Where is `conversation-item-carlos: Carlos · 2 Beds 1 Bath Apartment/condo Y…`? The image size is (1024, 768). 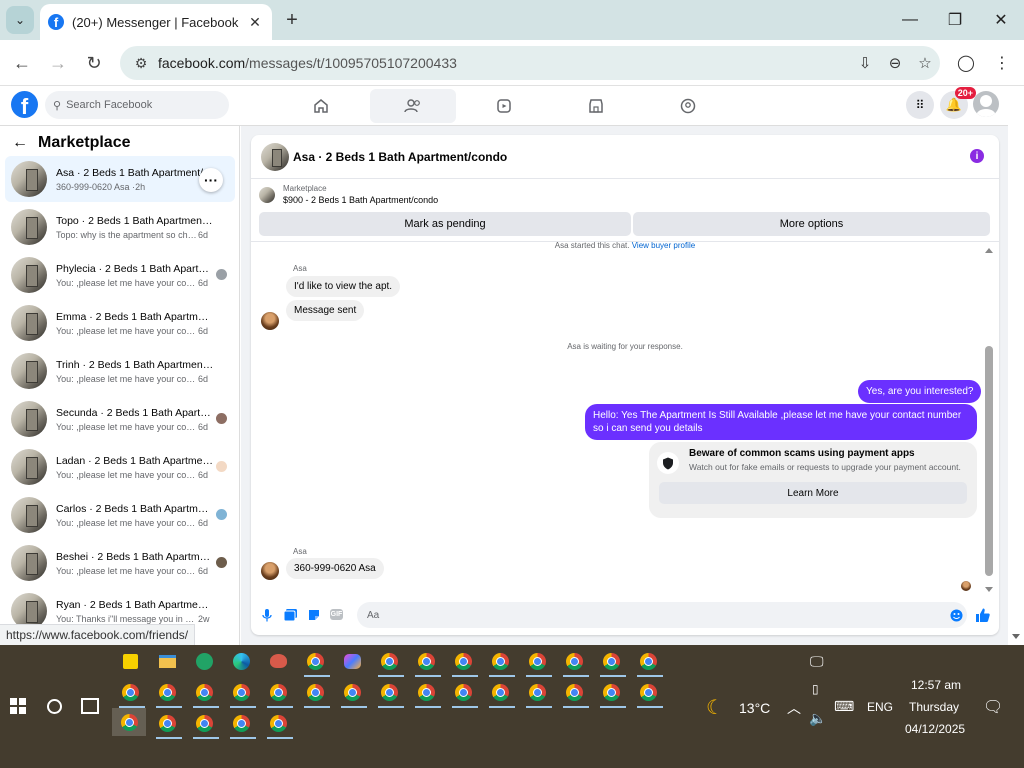 conversation-item-carlos: Carlos · 2 Beds 1 Bath Apartment/condo Y… is located at coordinates (120, 515).